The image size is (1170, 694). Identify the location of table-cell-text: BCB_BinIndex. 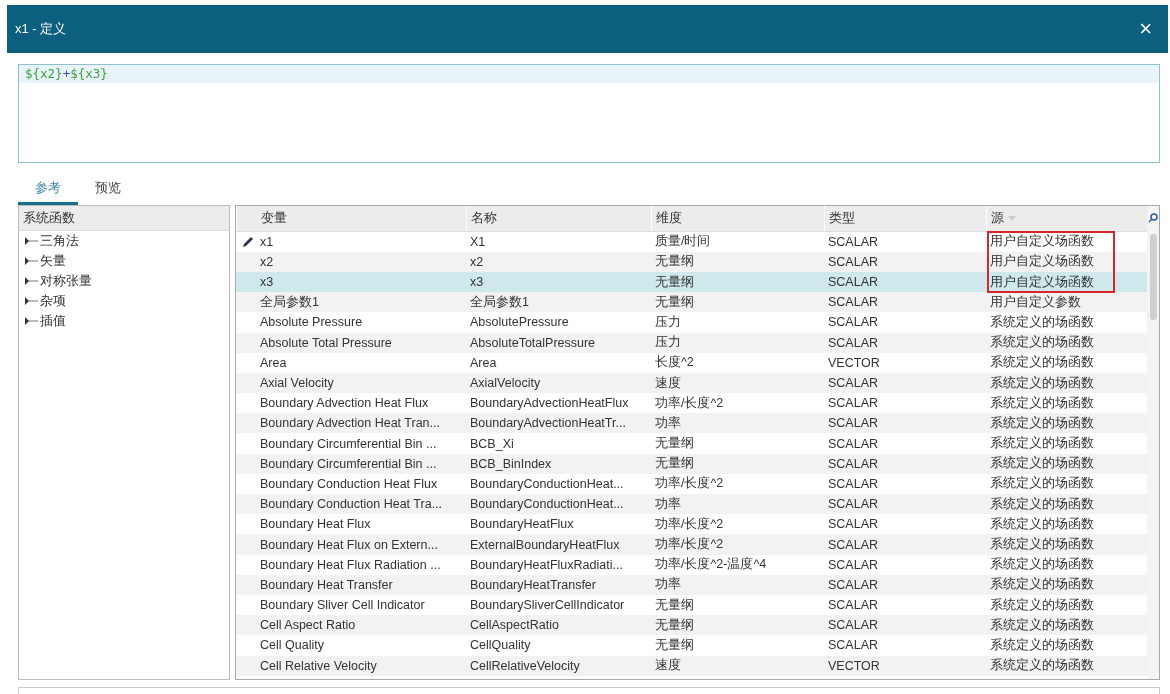
(511, 463).